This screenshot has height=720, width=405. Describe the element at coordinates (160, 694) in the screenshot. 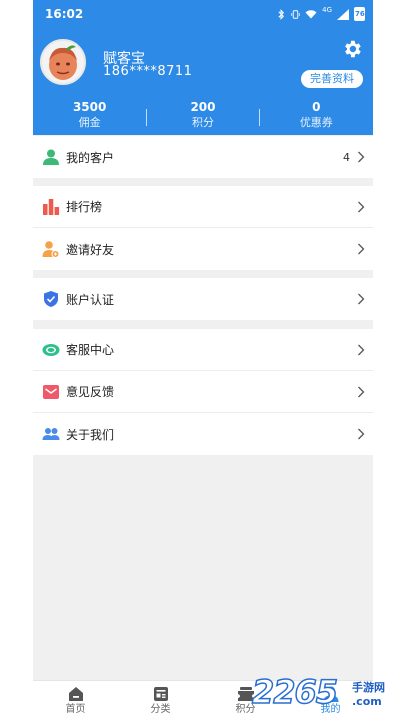

I see `category-icon` at that location.